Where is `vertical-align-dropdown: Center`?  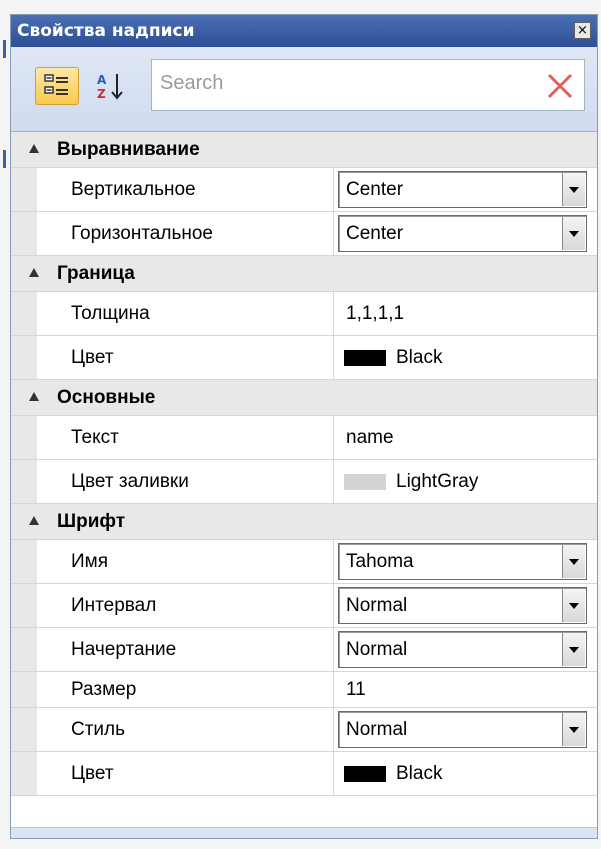
vertical-align-dropdown: Center is located at coordinates (462, 189).